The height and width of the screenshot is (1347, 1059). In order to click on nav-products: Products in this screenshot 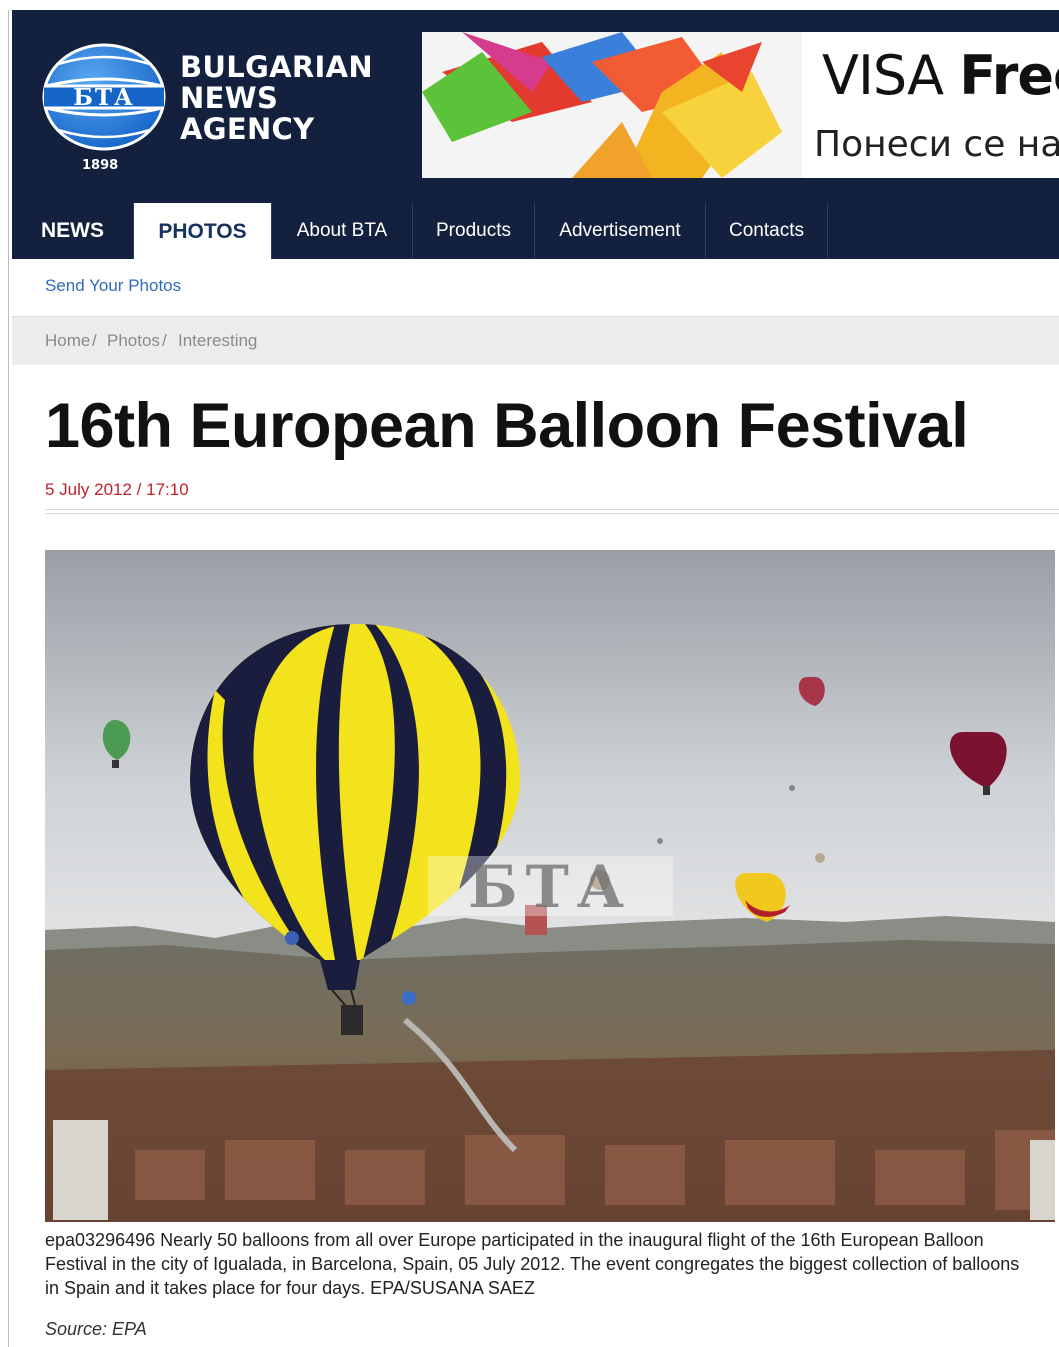, I will do `click(474, 231)`.